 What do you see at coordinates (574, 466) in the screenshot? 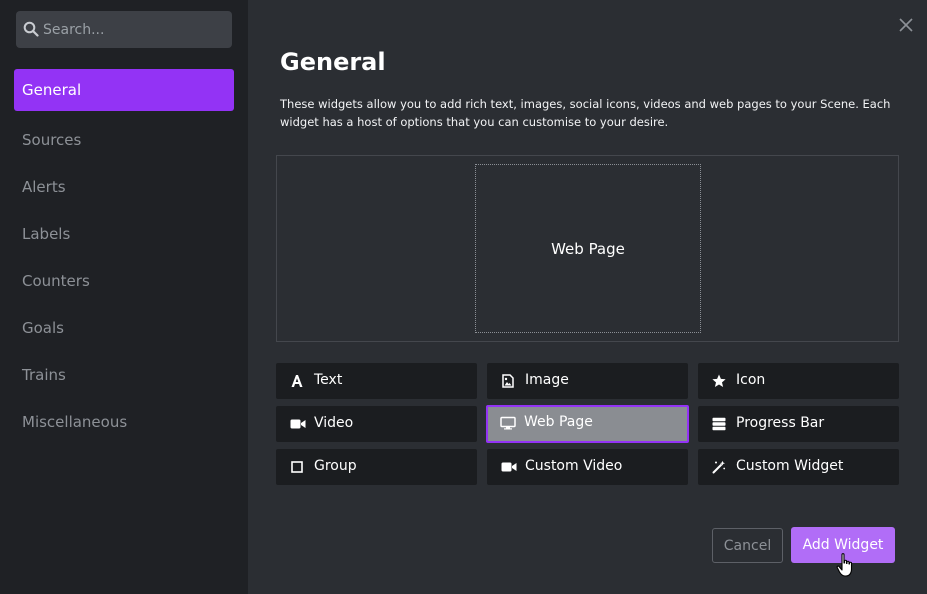
I see `widget-label: Custom Video` at bounding box center [574, 466].